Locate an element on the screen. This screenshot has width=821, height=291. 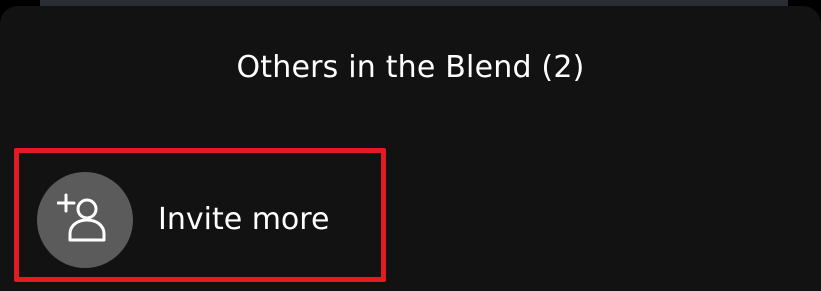
add-person-icon is located at coordinates (81, 217).